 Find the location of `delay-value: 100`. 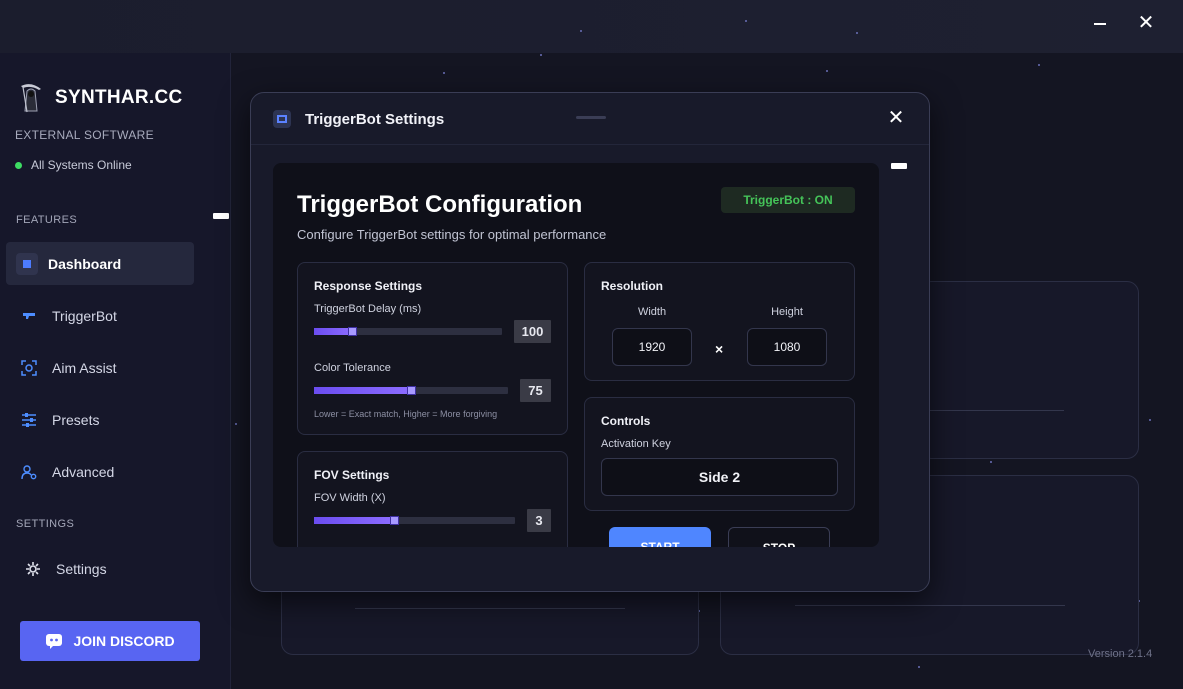

delay-value: 100 is located at coordinates (532, 331).